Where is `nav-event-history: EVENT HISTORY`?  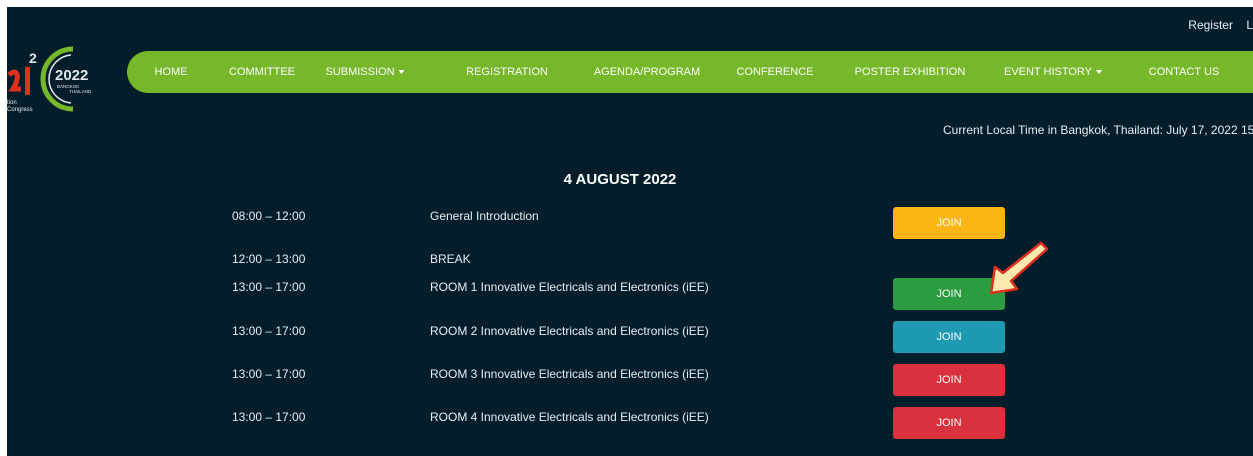
nav-event-history: EVENT HISTORY is located at coordinates (1053, 72).